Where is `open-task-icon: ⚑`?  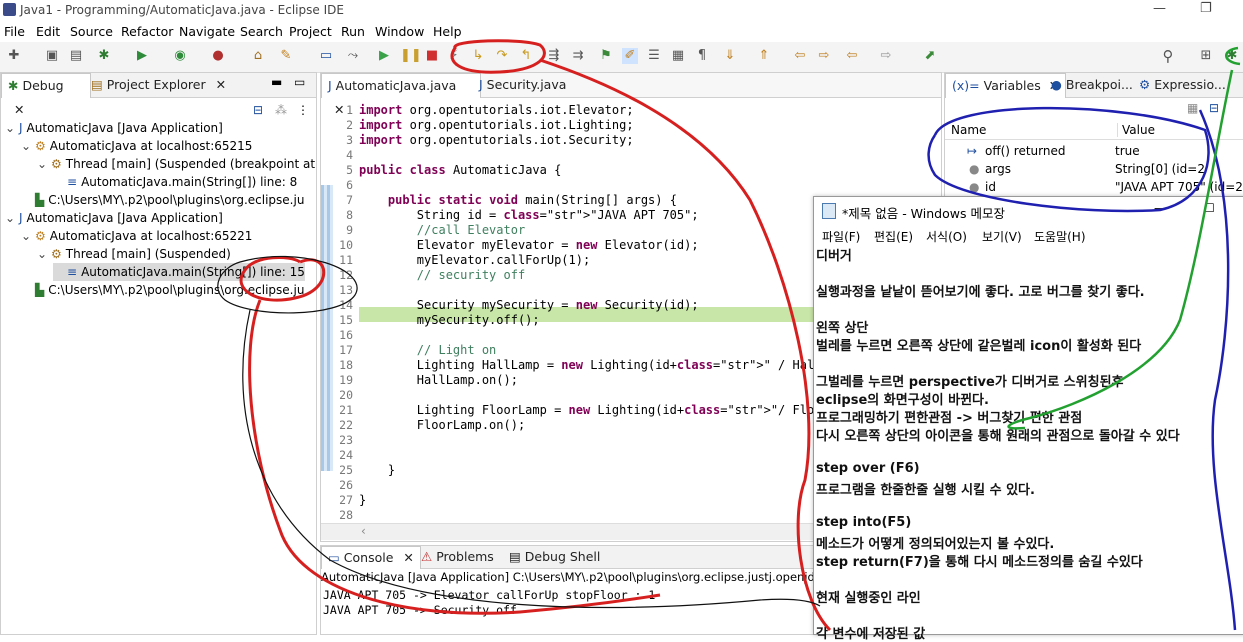 open-task-icon: ⚑ is located at coordinates (606, 56).